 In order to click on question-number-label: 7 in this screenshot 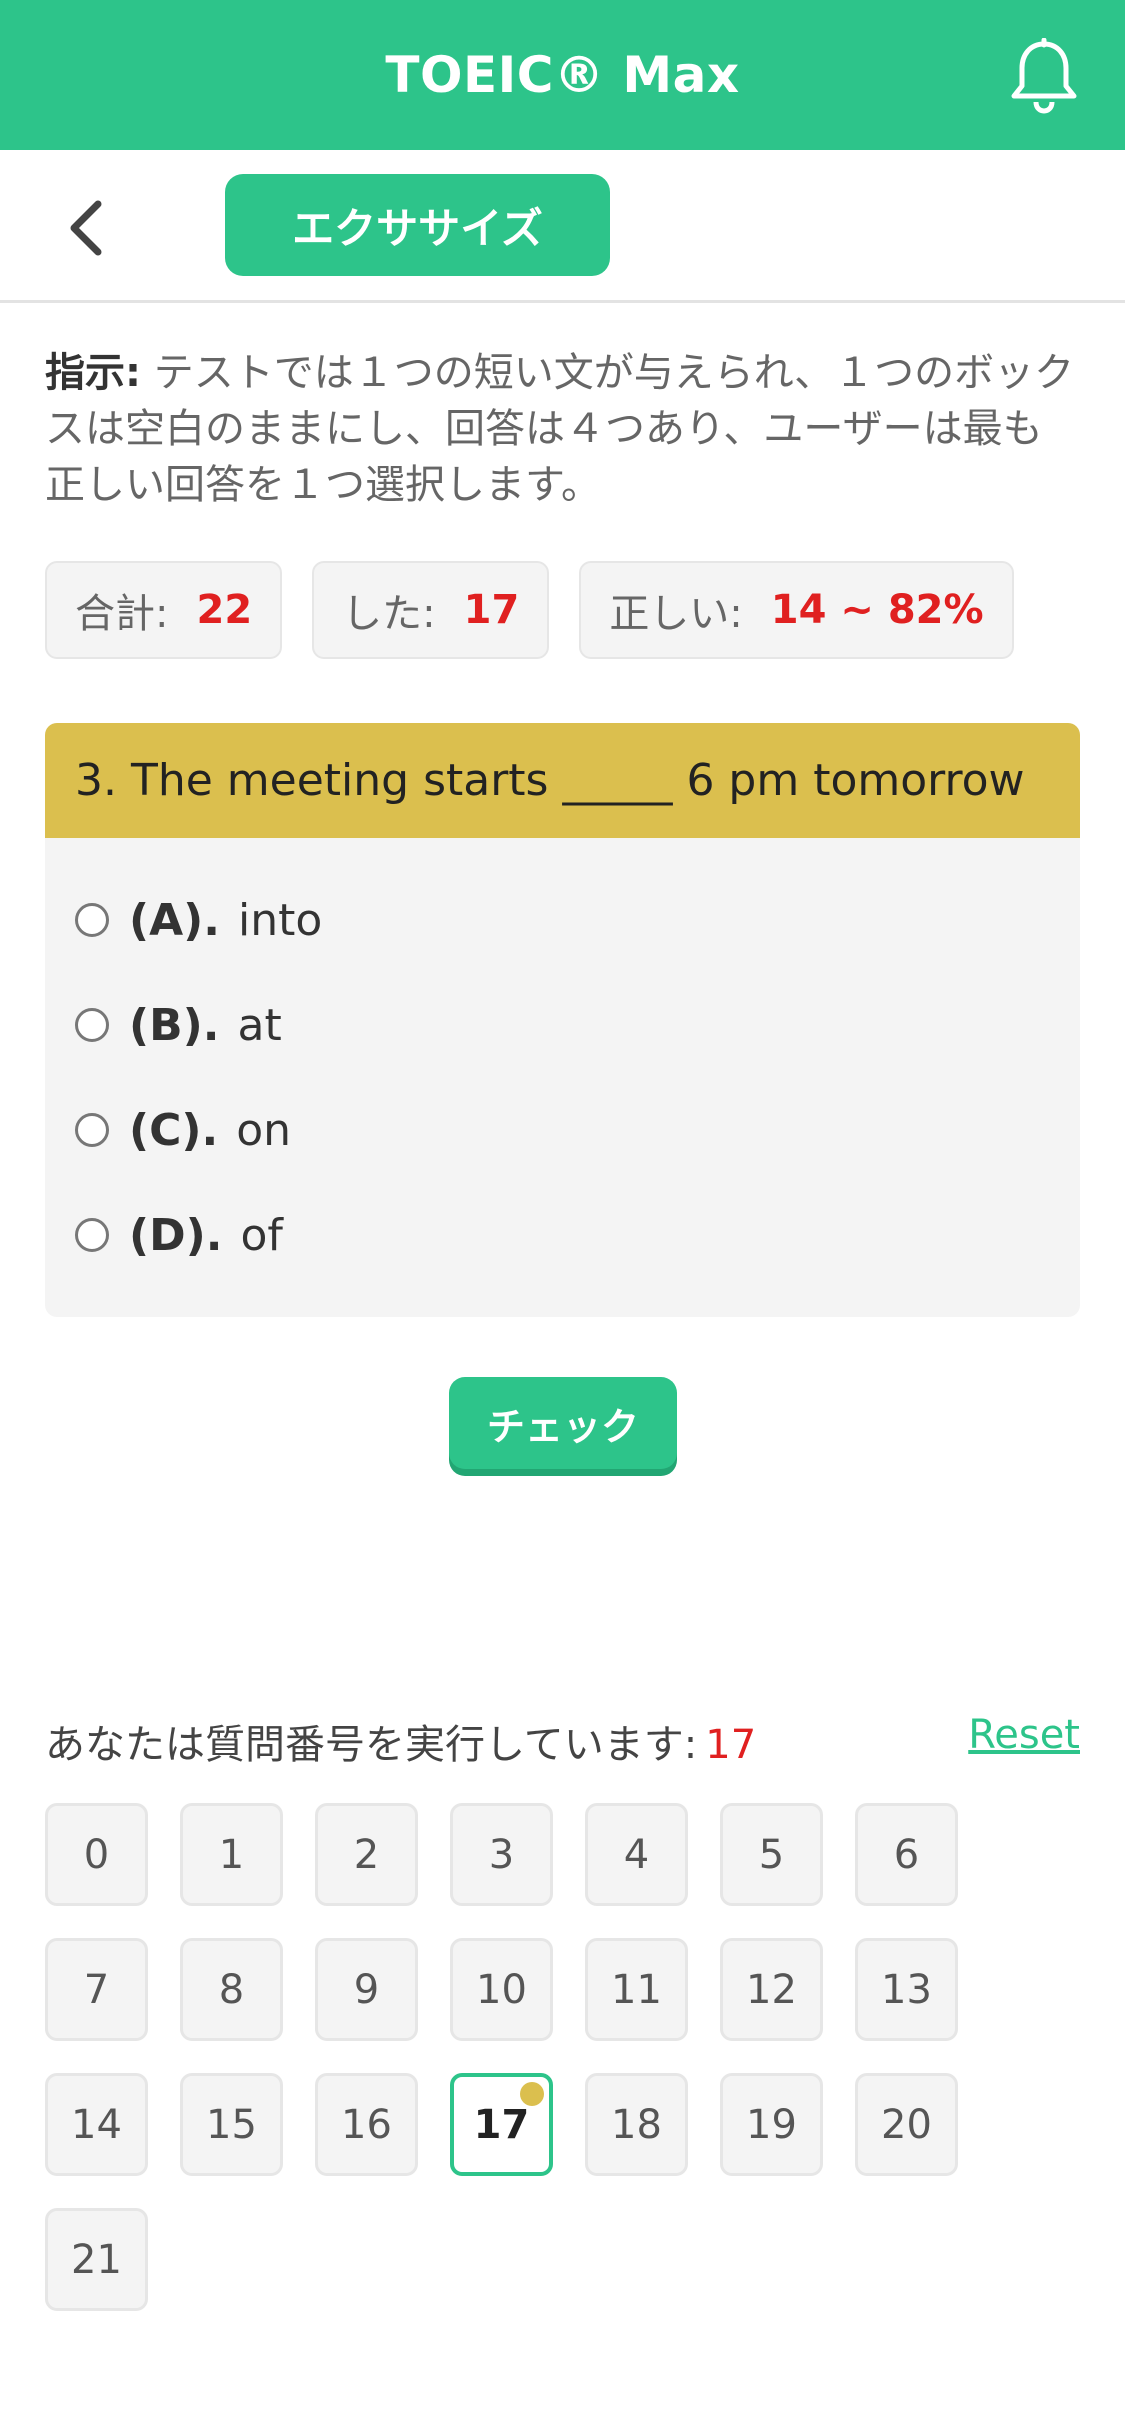, I will do `click(96, 1989)`.